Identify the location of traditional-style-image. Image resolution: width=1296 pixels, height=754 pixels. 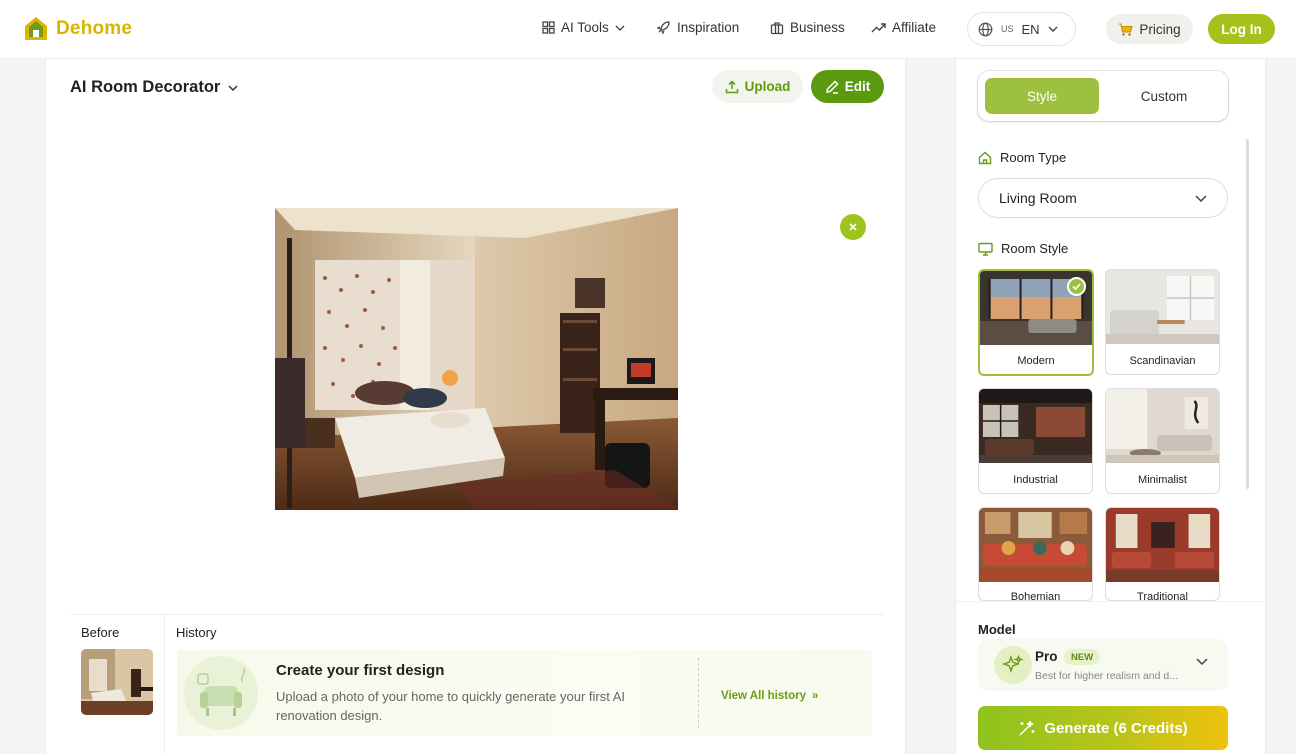
(1162, 545).